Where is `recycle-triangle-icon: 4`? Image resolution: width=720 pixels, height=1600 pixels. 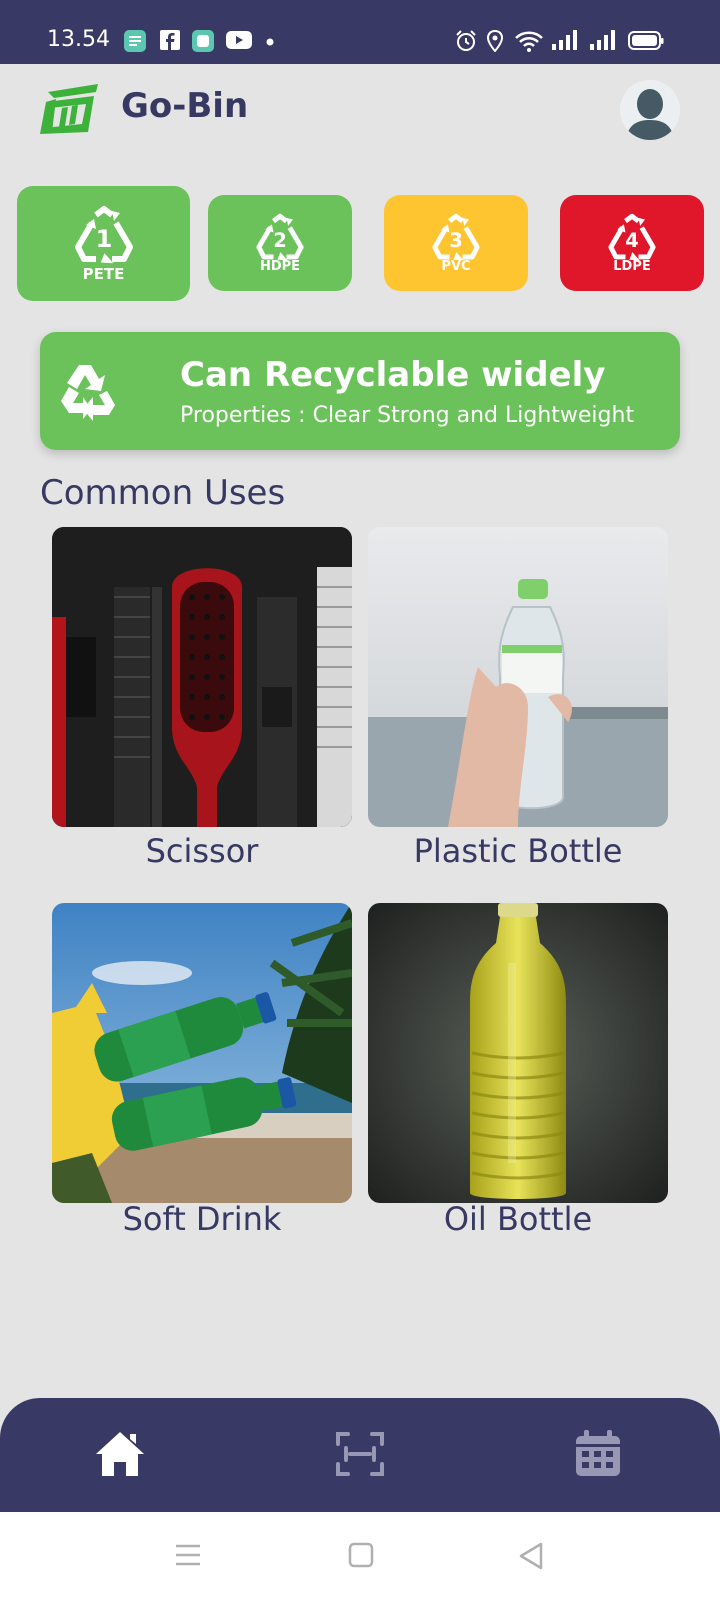 recycle-triangle-icon: 4 is located at coordinates (632, 236).